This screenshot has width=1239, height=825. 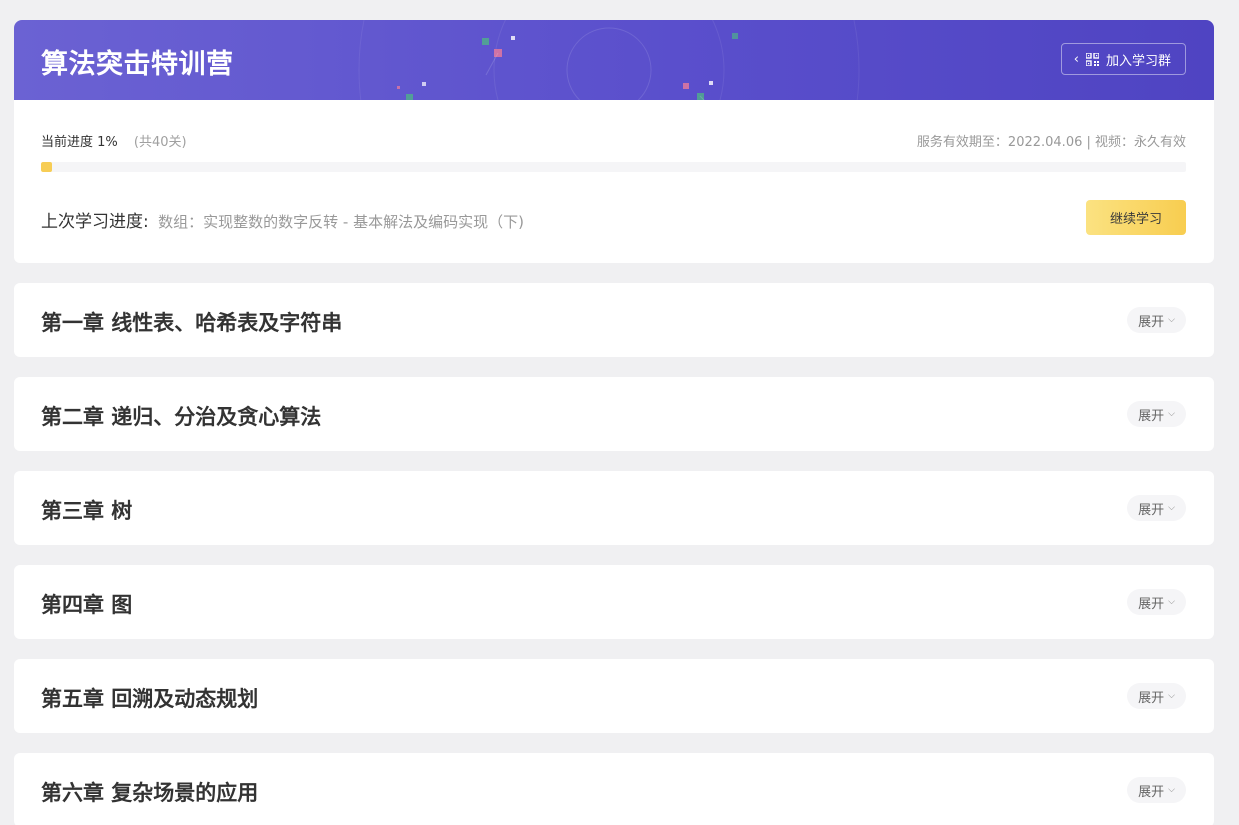 What do you see at coordinates (1076, 59) in the screenshot?
I see `chevron-left-icon: ‹` at bounding box center [1076, 59].